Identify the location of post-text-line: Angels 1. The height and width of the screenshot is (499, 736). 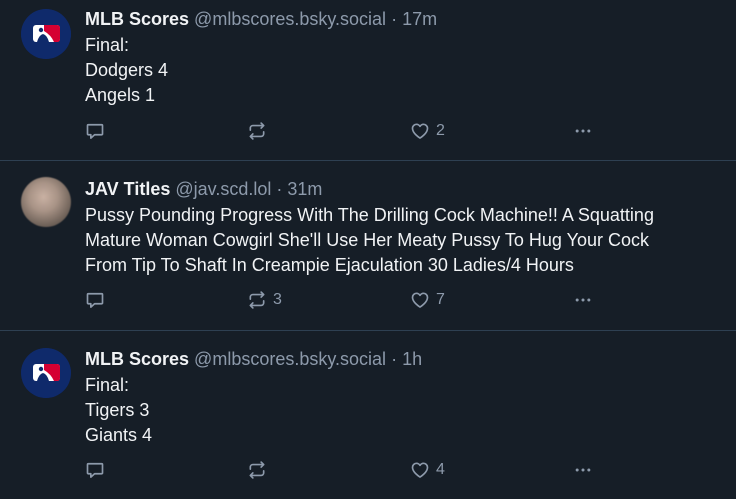
(120, 95).